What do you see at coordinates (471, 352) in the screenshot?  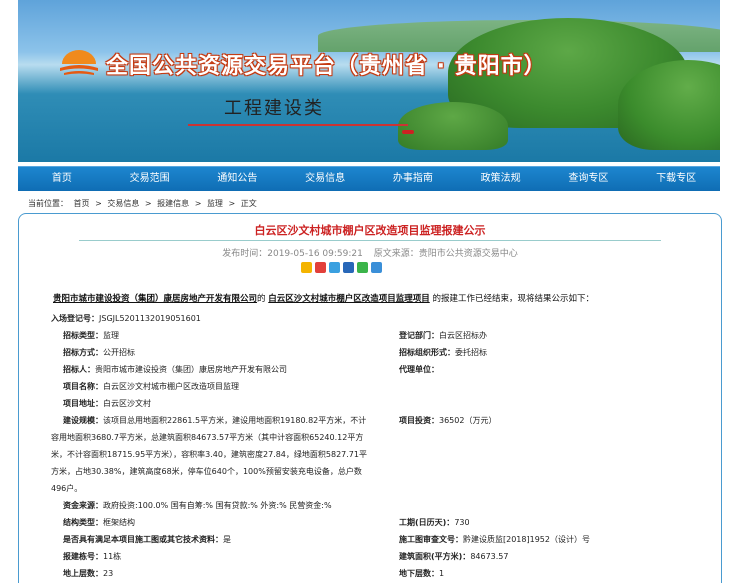 I see `org-form-value: 委托招标` at bounding box center [471, 352].